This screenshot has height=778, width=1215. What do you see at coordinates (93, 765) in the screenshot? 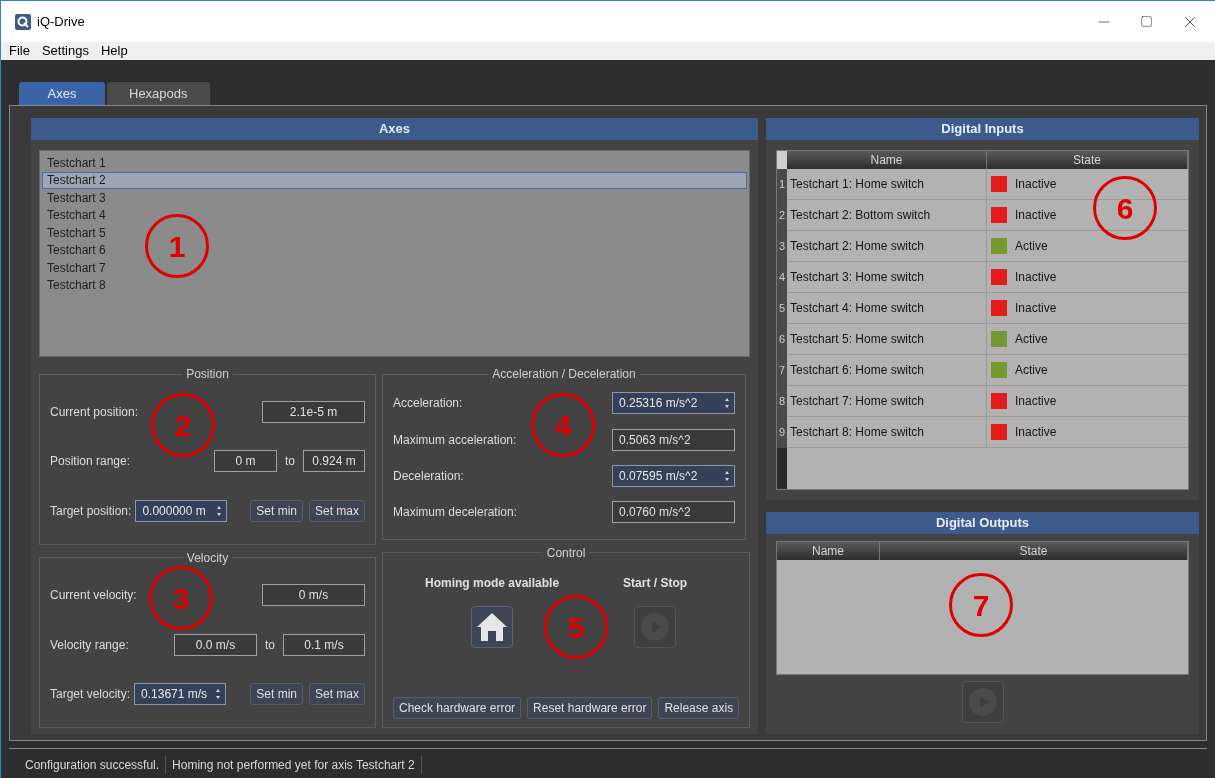
I see `status-message: Configuration successful.` at bounding box center [93, 765].